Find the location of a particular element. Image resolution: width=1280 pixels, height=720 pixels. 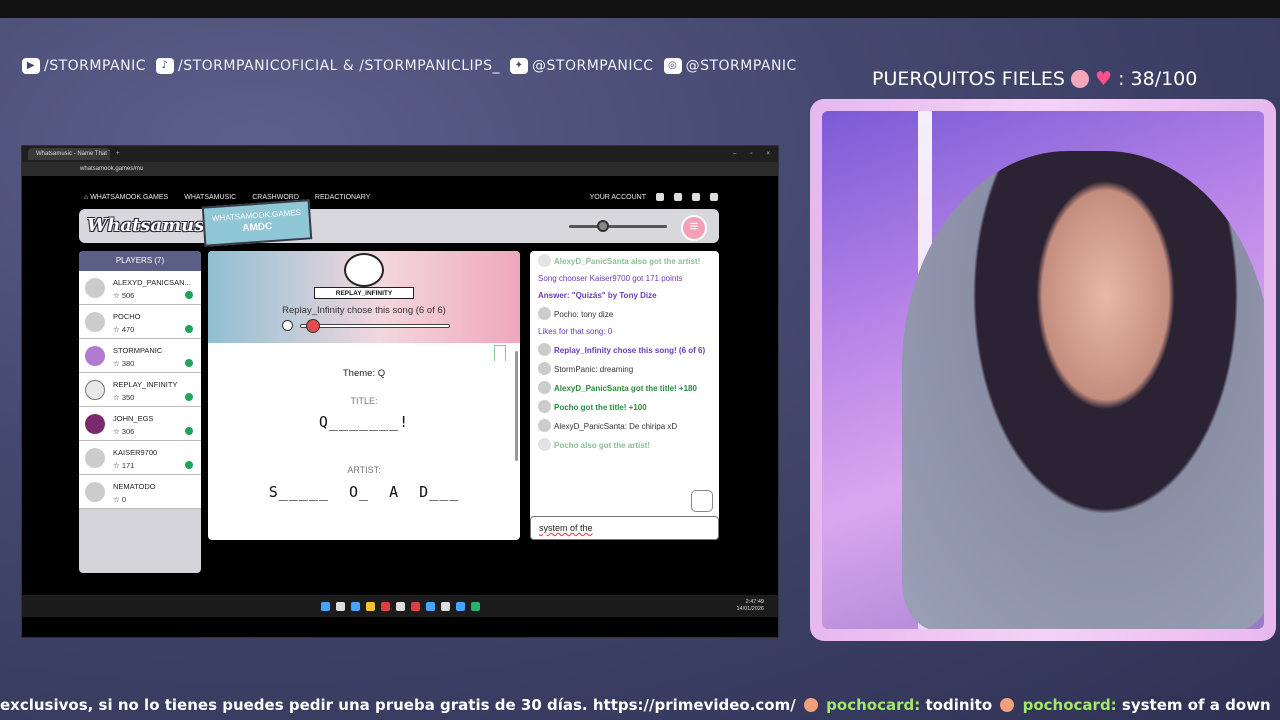

player-row: REPLAY_INFINITY ☆ 350 is located at coordinates (140, 390).